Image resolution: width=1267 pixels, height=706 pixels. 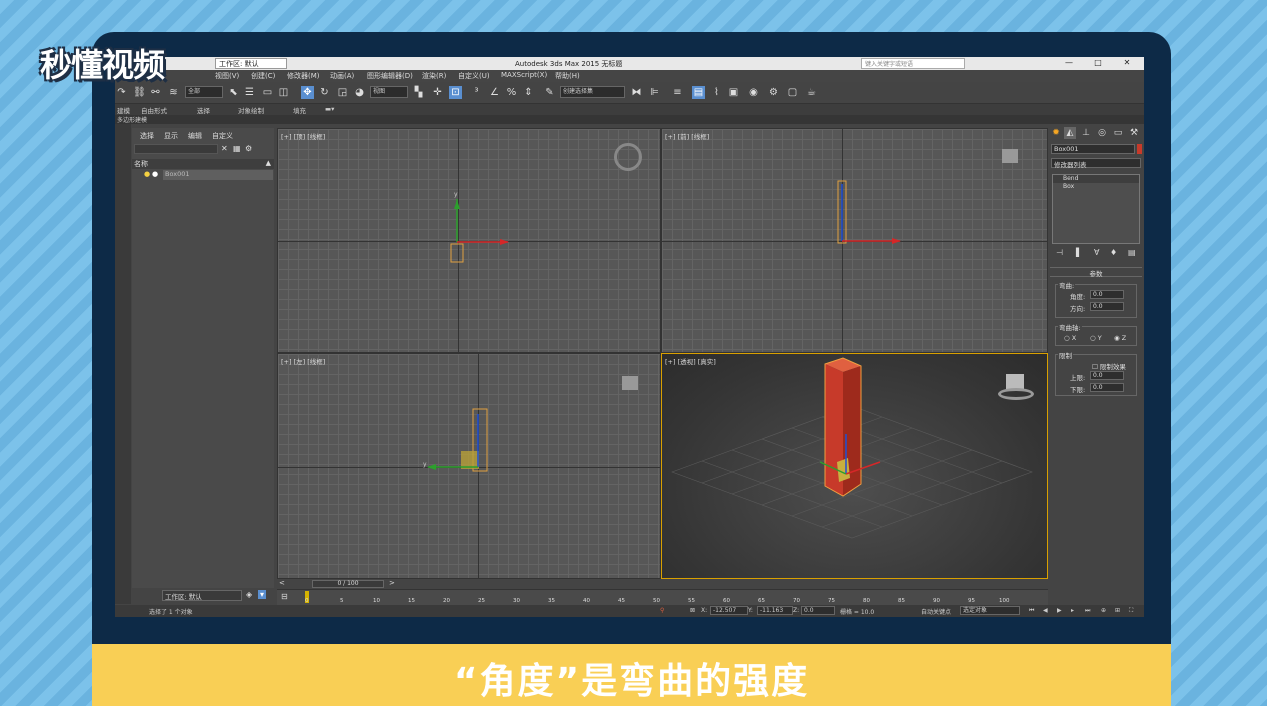 I want to click on mirror-icon: ⧓, so click(x=636, y=92).